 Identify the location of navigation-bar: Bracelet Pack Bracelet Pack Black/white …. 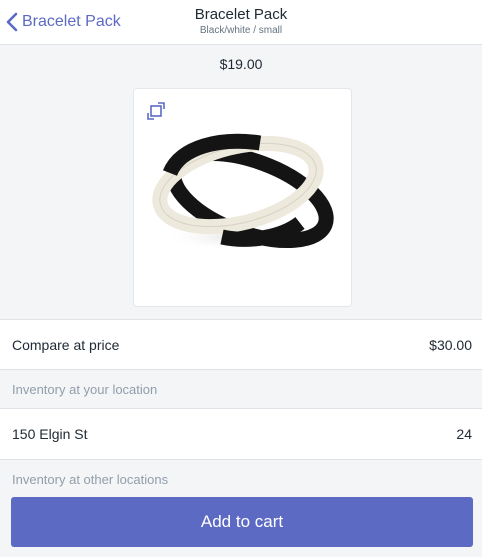
(241, 22).